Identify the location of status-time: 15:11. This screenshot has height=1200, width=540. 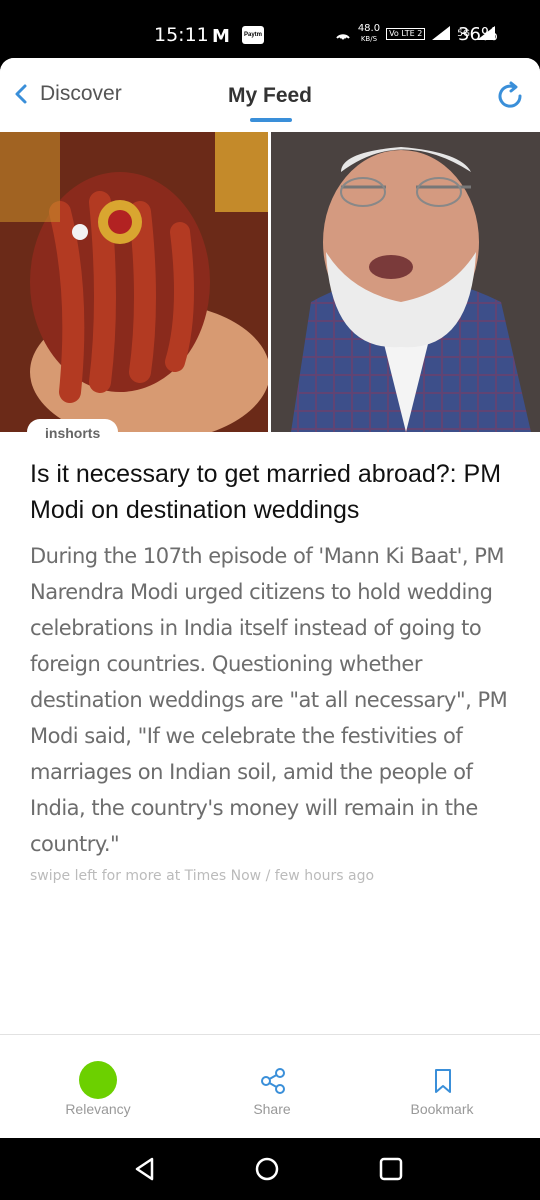
(181, 35).